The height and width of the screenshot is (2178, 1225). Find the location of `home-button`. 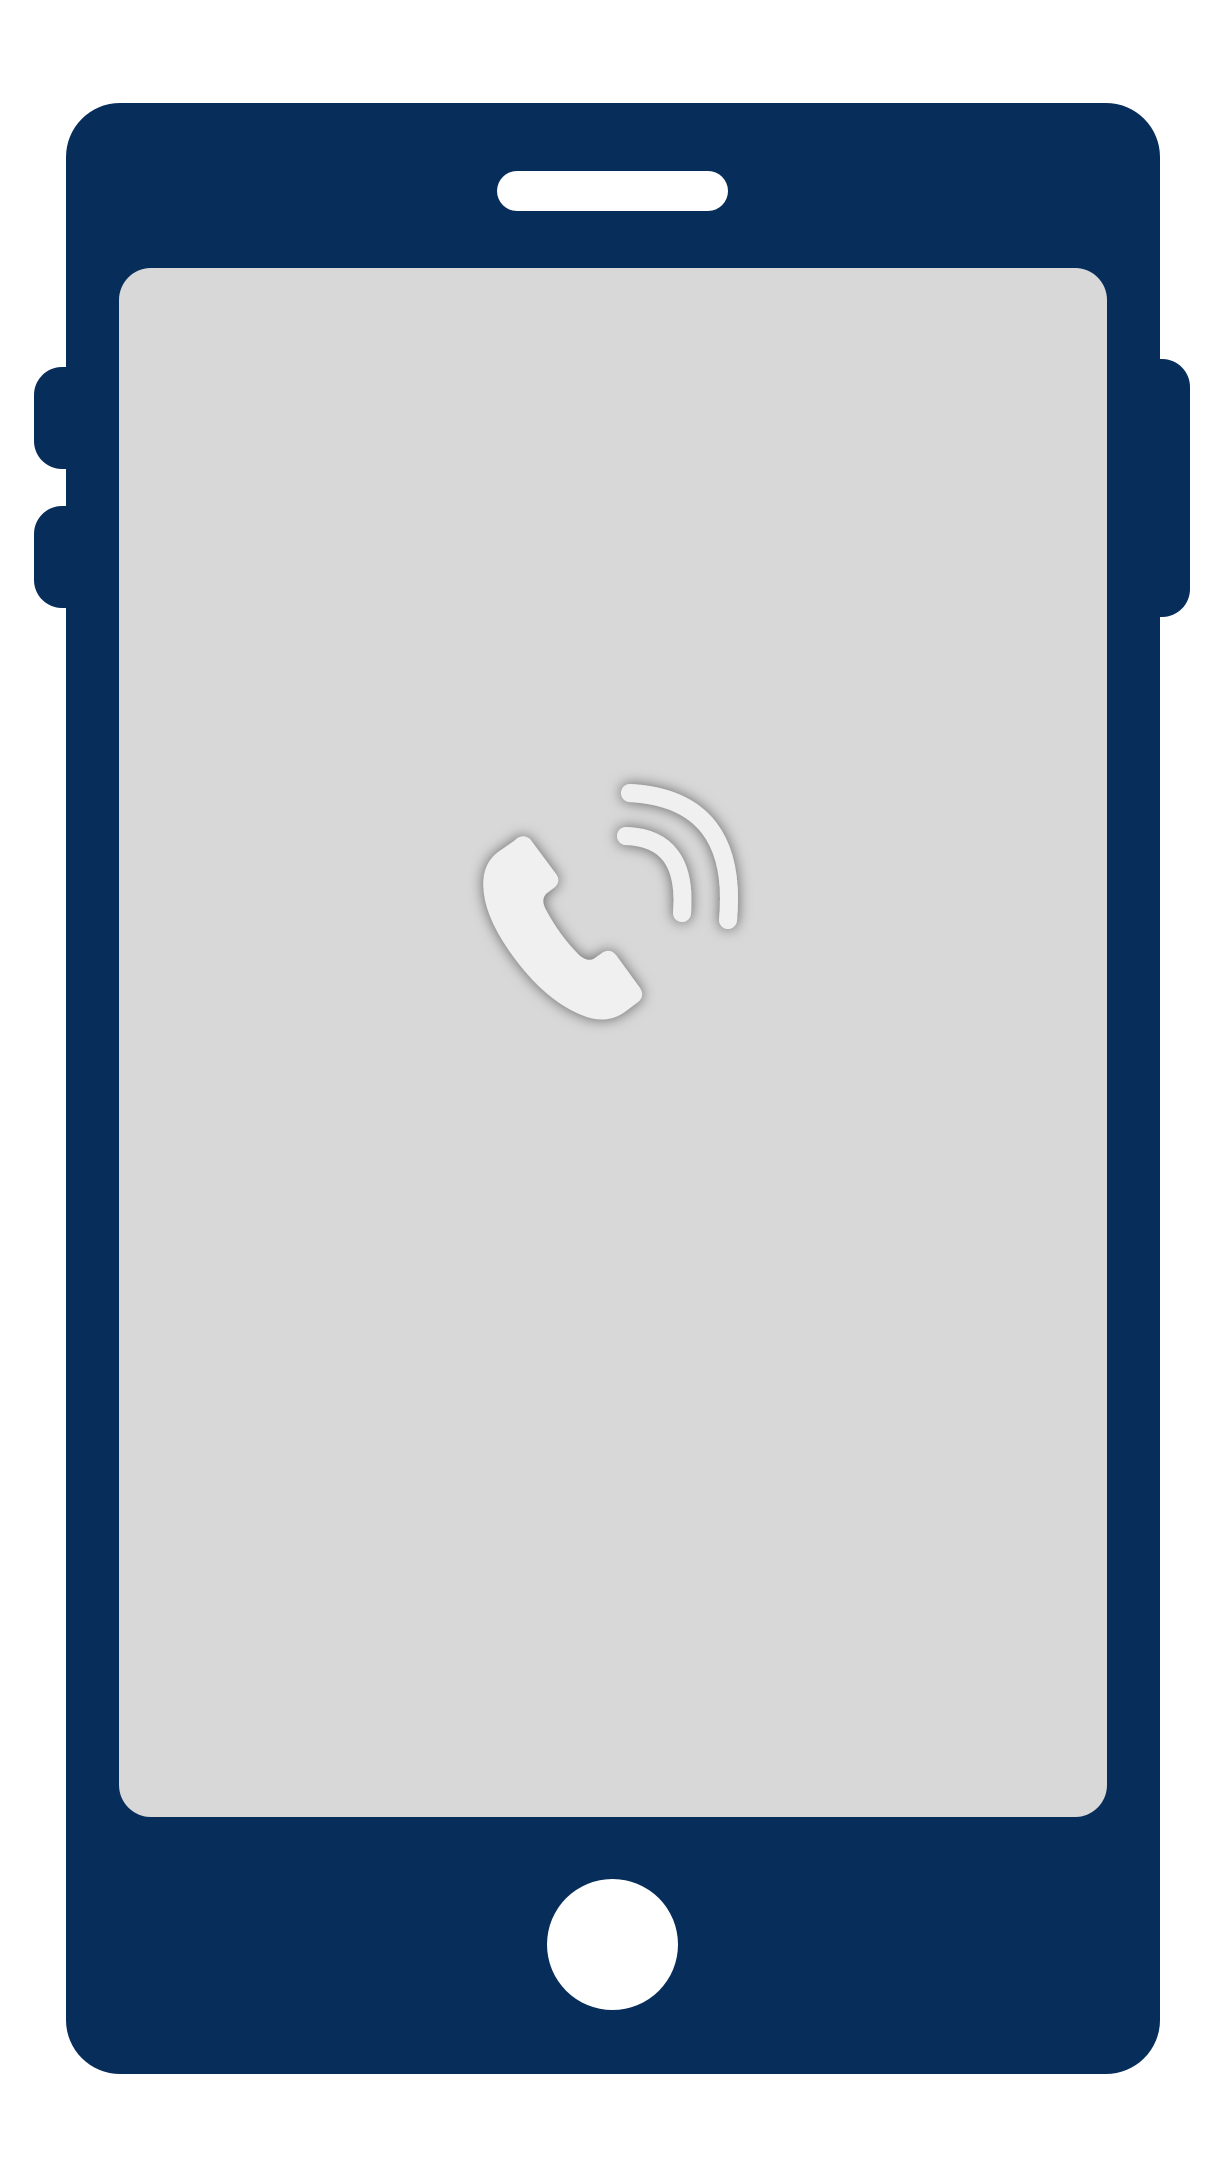

home-button is located at coordinates (612, 1944).